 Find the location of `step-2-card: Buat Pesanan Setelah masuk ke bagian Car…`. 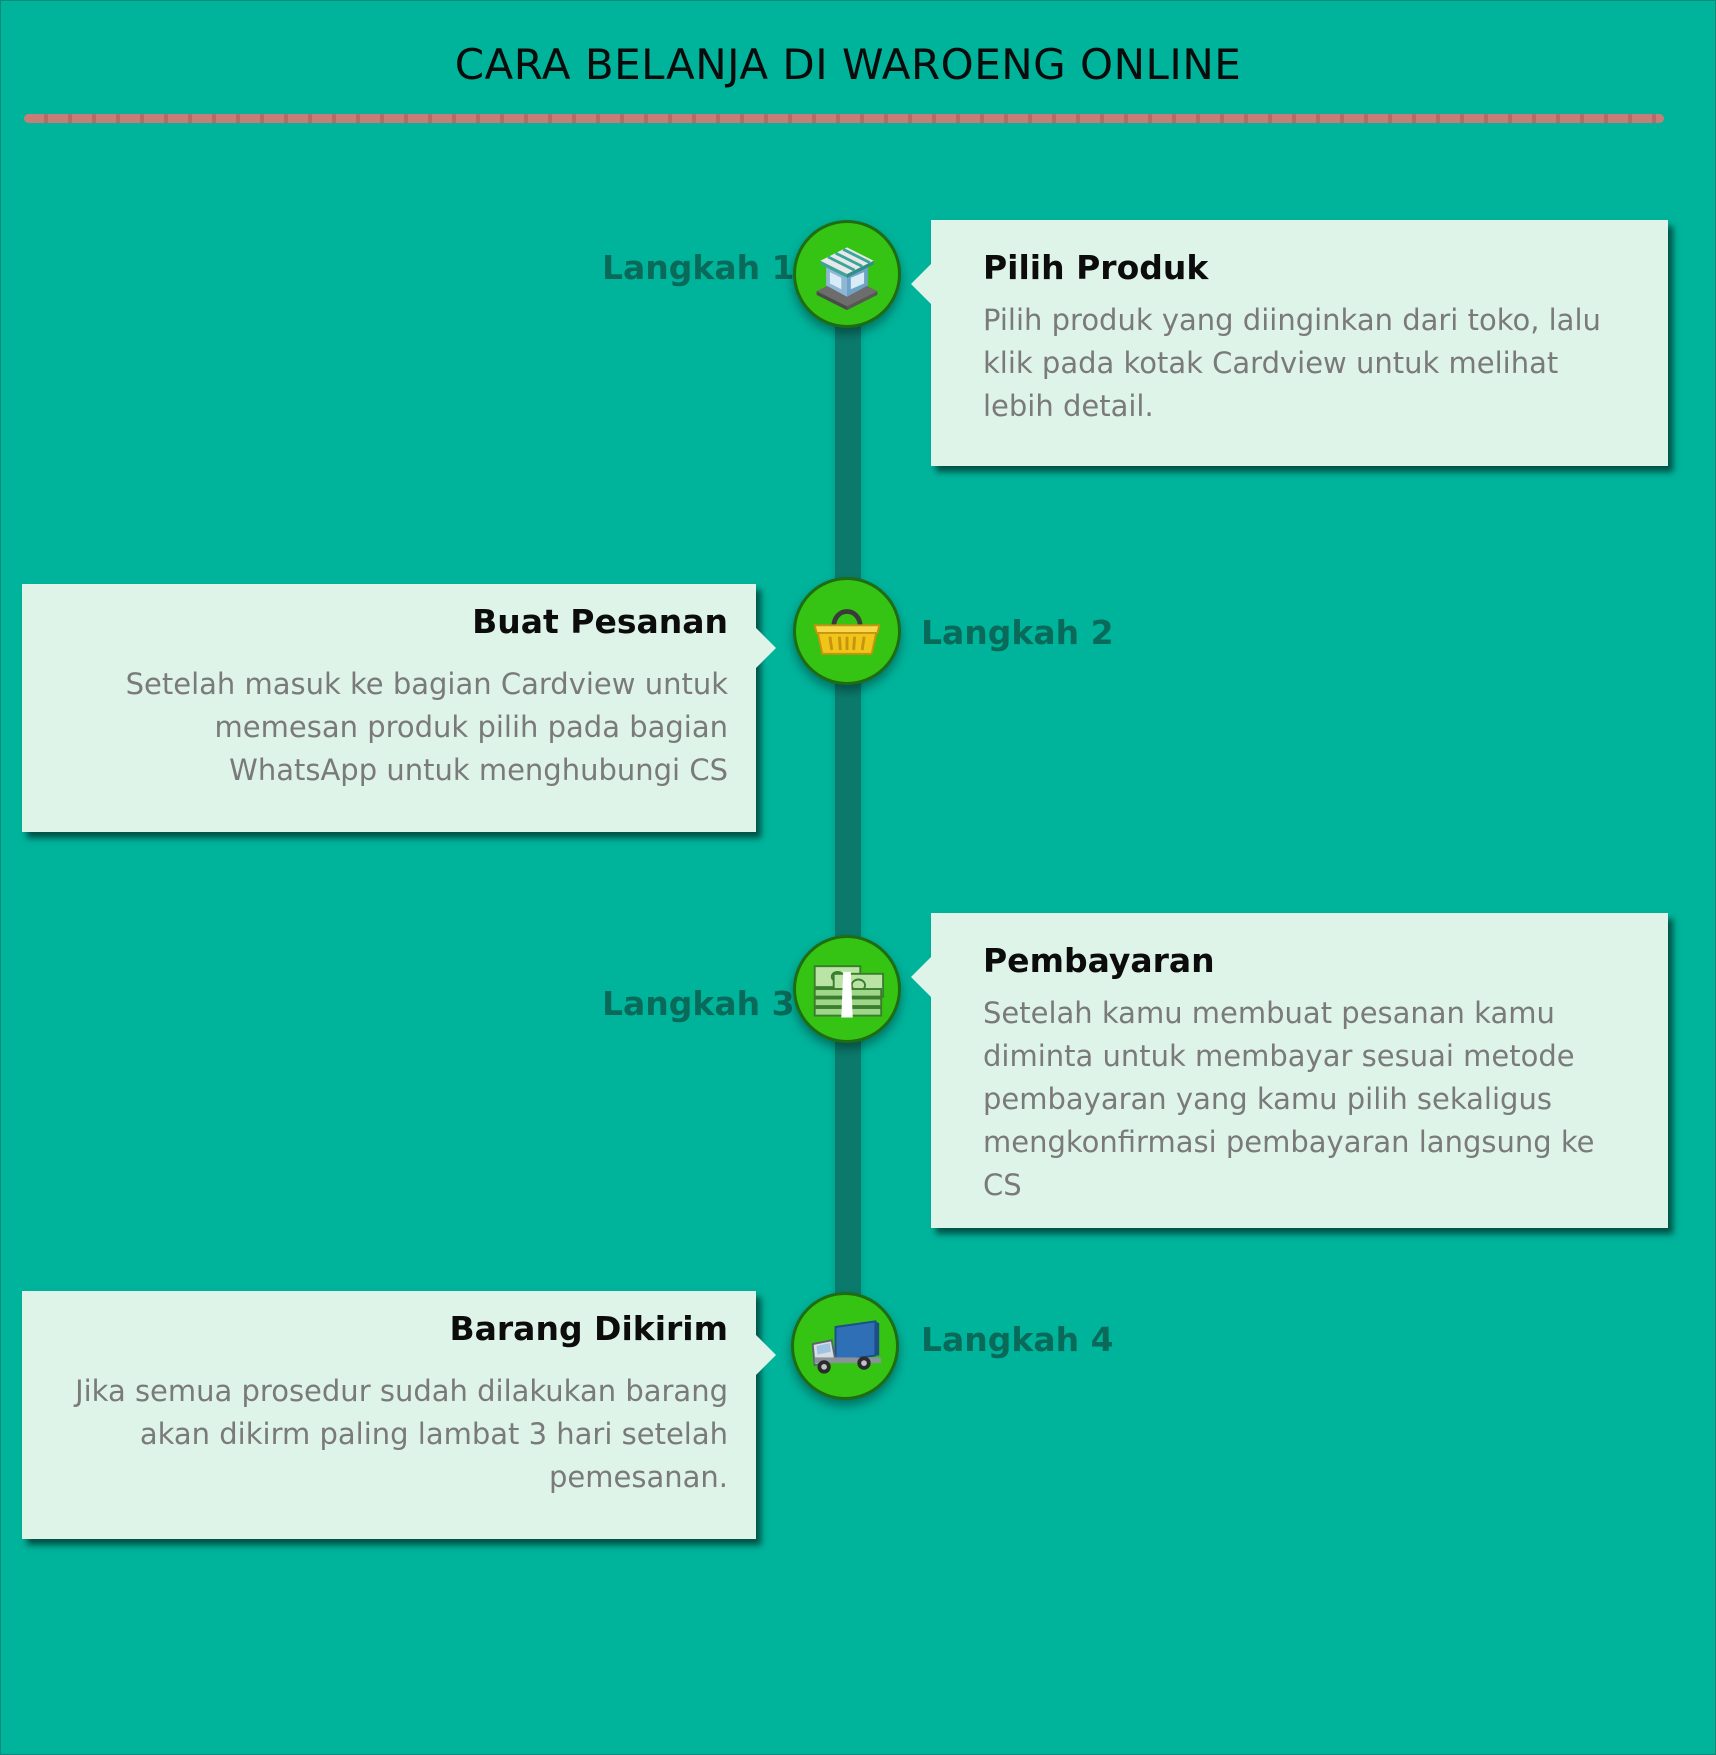

step-2-card: Buat Pesanan Setelah masuk ke bagian Car… is located at coordinates (399, 708).